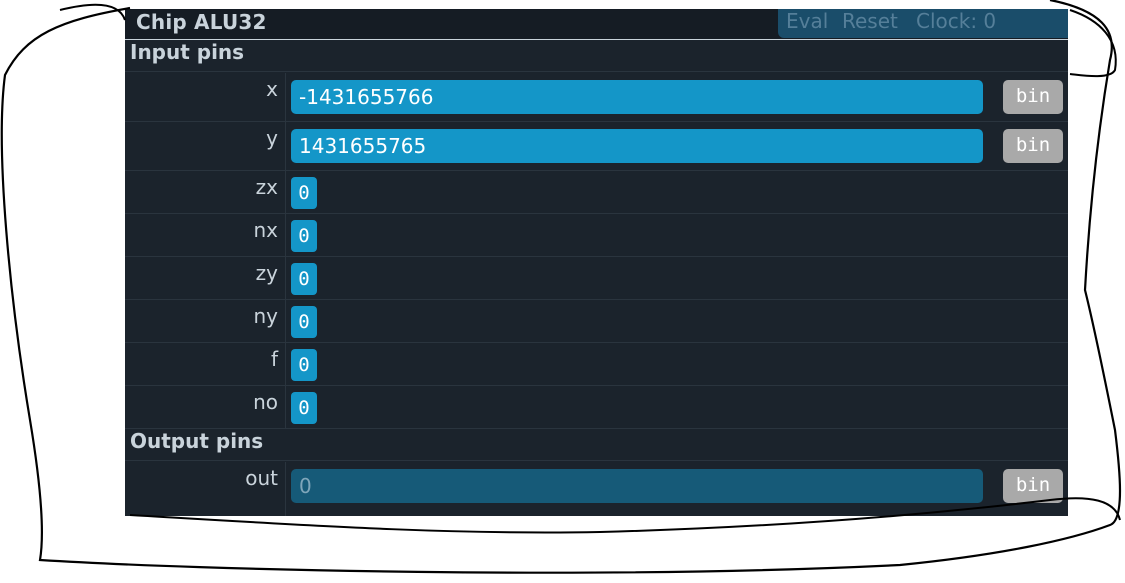 This screenshot has height=583, width=1125. I want to click on bin-toggle-out: bin, so click(1033, 486).